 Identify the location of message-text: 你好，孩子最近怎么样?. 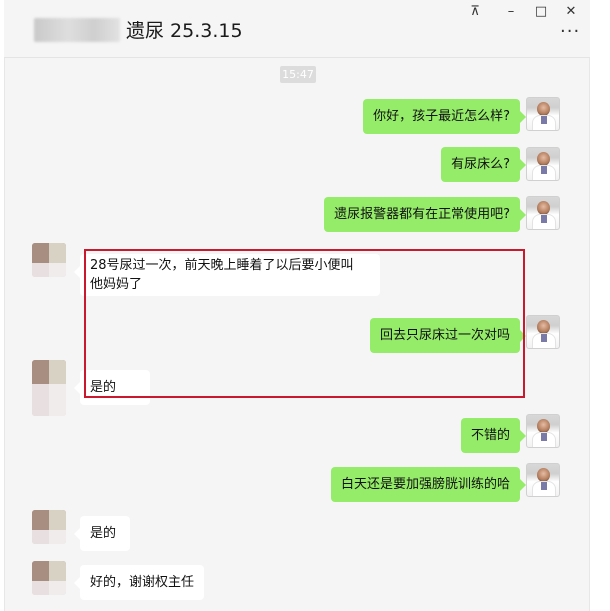
(441, 116).